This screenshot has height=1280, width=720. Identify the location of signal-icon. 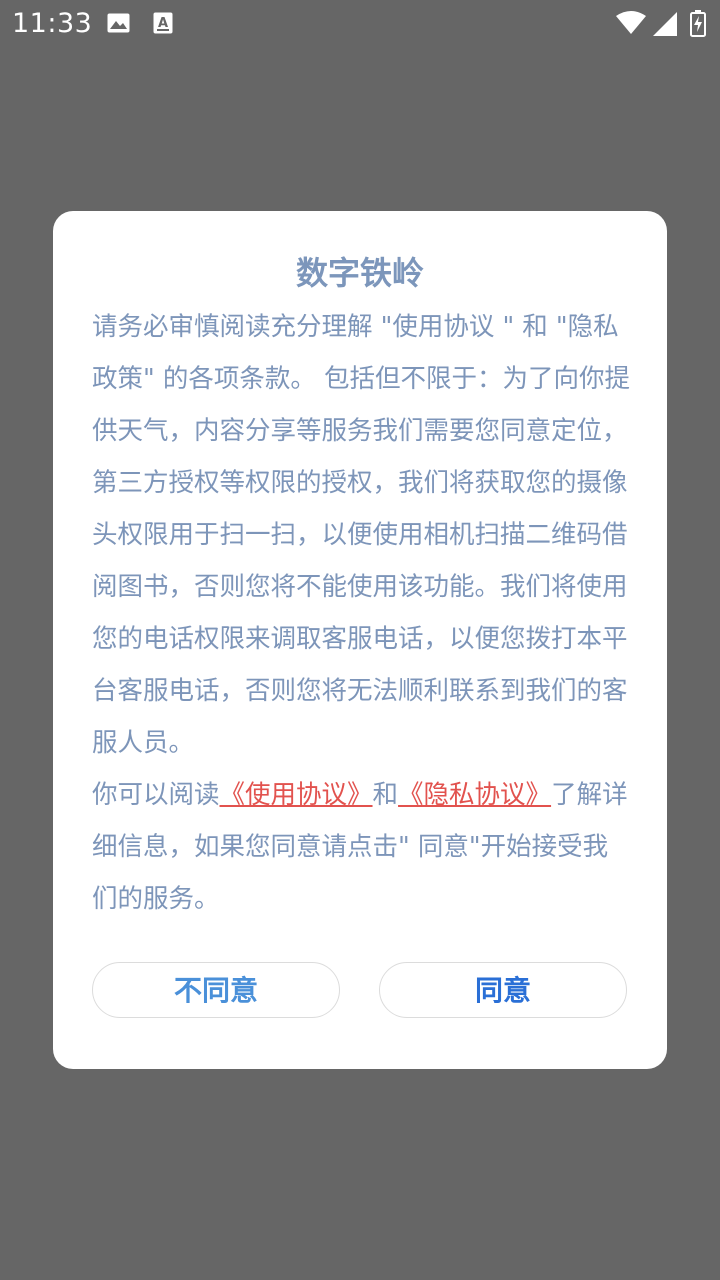
(665, 24).